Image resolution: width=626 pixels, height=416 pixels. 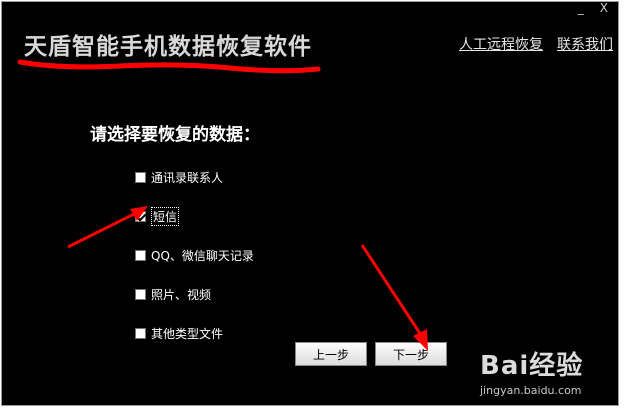 What do you see at coordinates (531, 390) in the screenshot?
I see `watermark-url: jingyan.baidu.com` at bounding box center [531, 390].